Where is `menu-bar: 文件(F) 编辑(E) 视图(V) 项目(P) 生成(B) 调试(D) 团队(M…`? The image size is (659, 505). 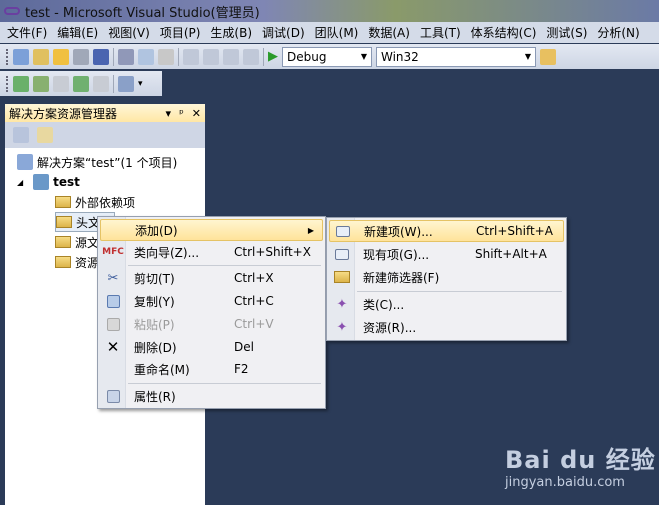 menu-bar: 文件(F) 编辑(E) 视图(V) 项目(P) 生成(B) 调试(D) 团队(M… is located at coordinates (329, 32).